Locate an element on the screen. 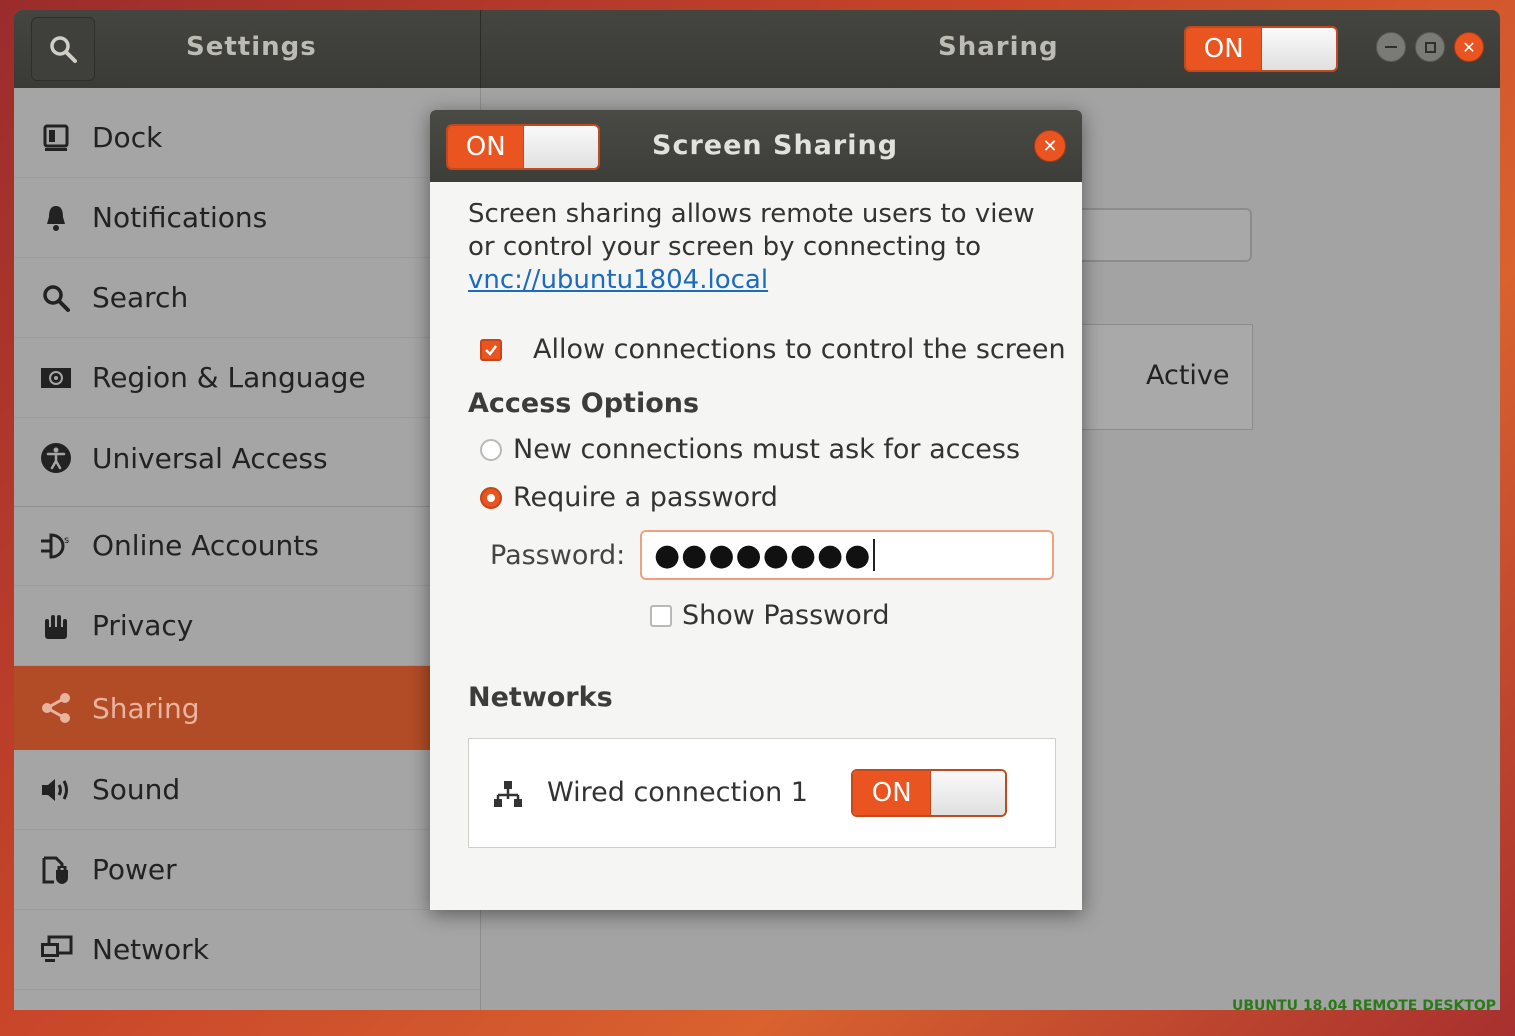 This screenshot has height=1036, width=1515. minimize-button is located at coordinates (1391, 47).